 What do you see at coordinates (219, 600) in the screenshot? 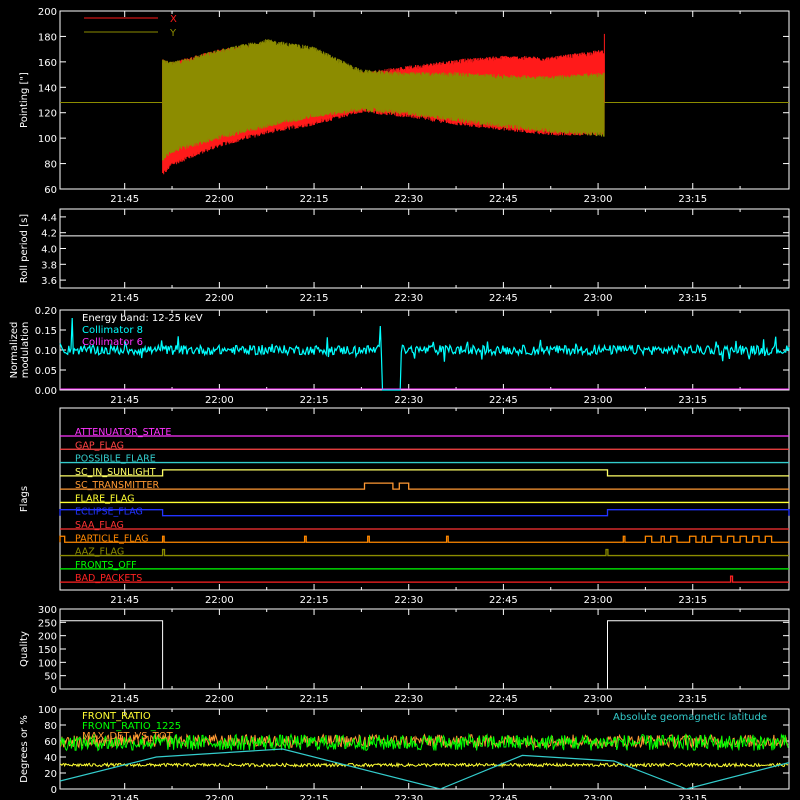
I see `flags-xtick-label: 22:00` at bounding box center [219, 600].